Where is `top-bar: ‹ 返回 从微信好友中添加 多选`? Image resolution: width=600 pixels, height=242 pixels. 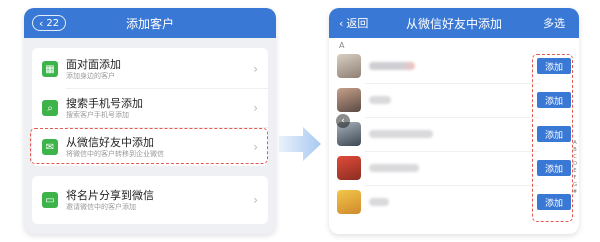 top-bar: ‹ 返回 从微信好友中添加 多选 is located at coordinates (454, 23).